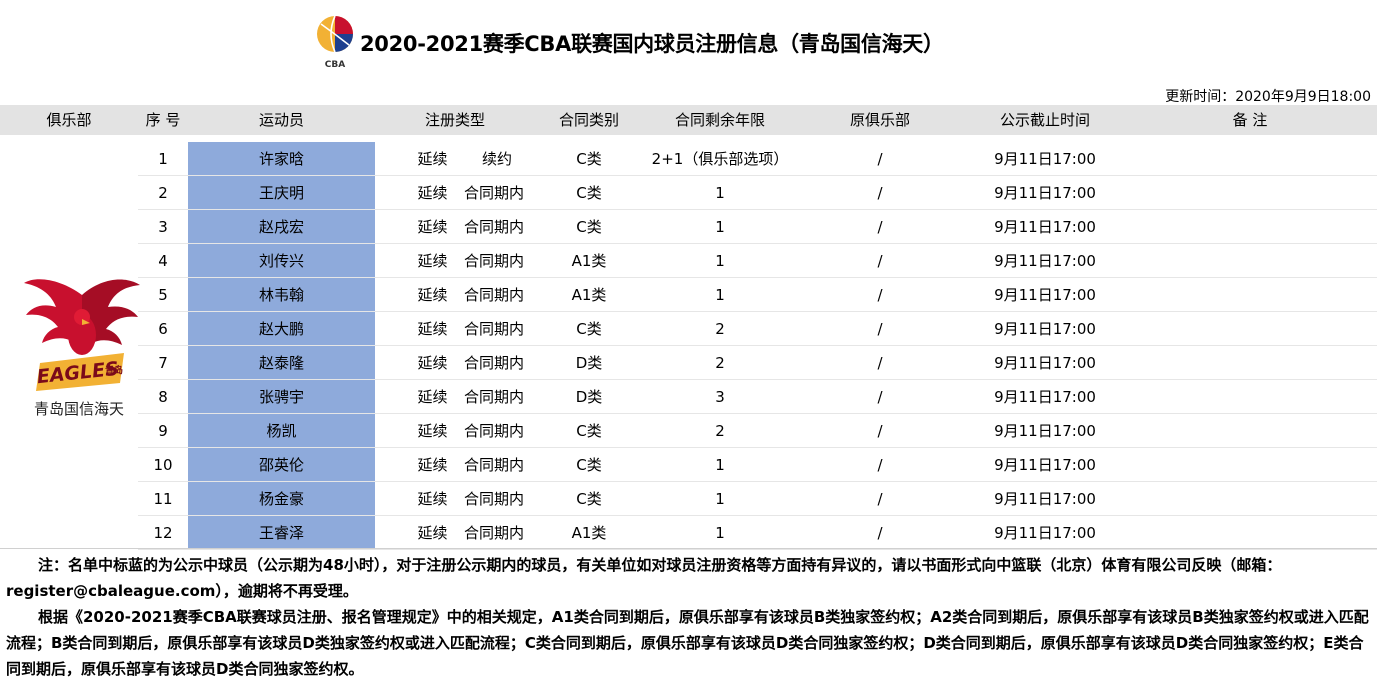 The width and height of the screenshot is (1377, 691). I want to click on page-header: CBA 2020-2021赛季CBA联赛国内球员注册信息（青岛国信海天）, so click(688, 40).